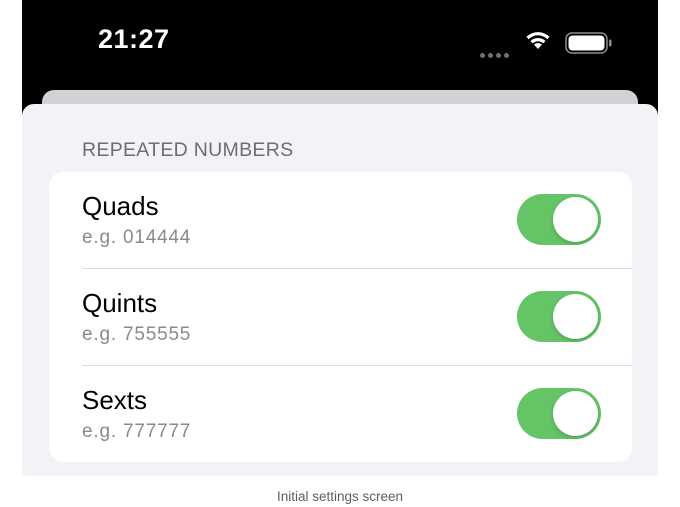 The image size is (680, 507). What do you see at coordinates (137, 237) in the screenshot?
I see `setting-subtitle: e.g. 014444` at bounding box center [137, 237].